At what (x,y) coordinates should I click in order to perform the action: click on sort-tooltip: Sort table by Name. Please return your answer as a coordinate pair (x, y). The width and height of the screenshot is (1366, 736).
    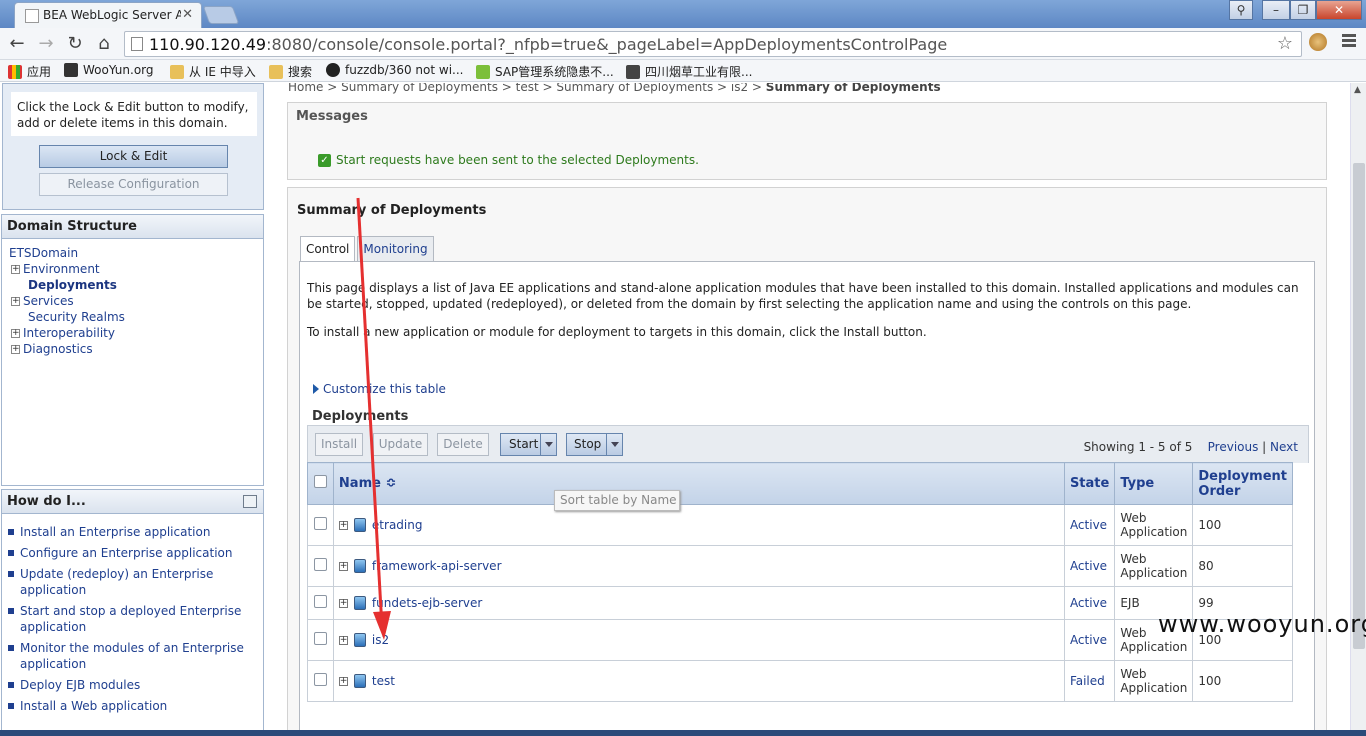
    Looking at the image, I should click on (617, 500).